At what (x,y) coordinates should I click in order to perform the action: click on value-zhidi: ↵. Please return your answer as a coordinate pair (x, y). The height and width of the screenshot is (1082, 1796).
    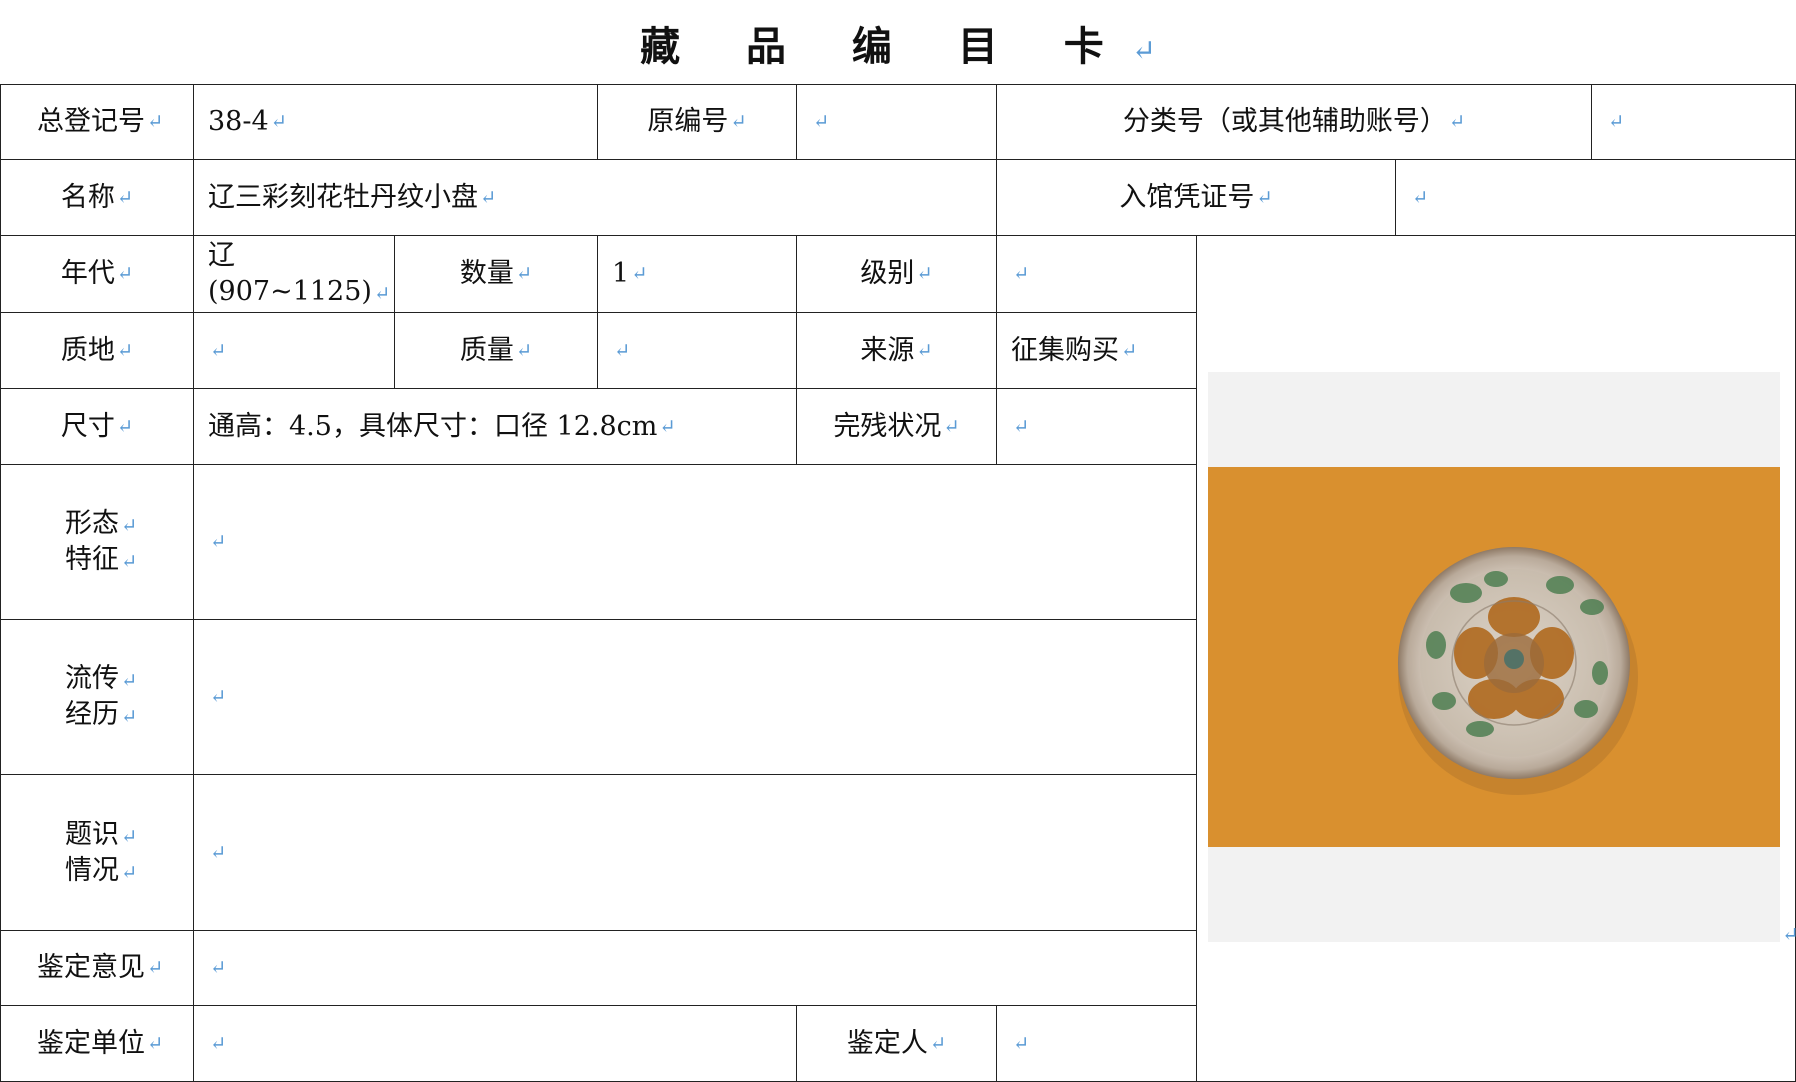
    Looking at the image, I should click on (294, 350).